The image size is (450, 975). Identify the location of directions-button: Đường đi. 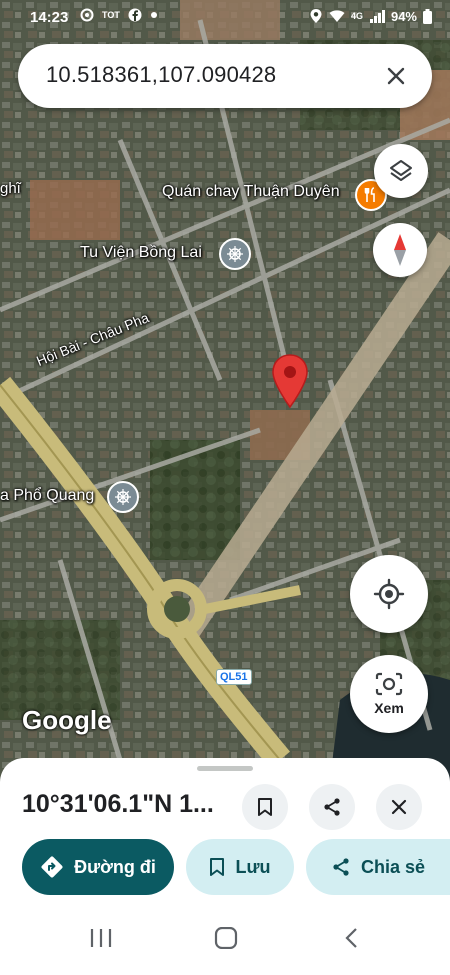
(98, 867).